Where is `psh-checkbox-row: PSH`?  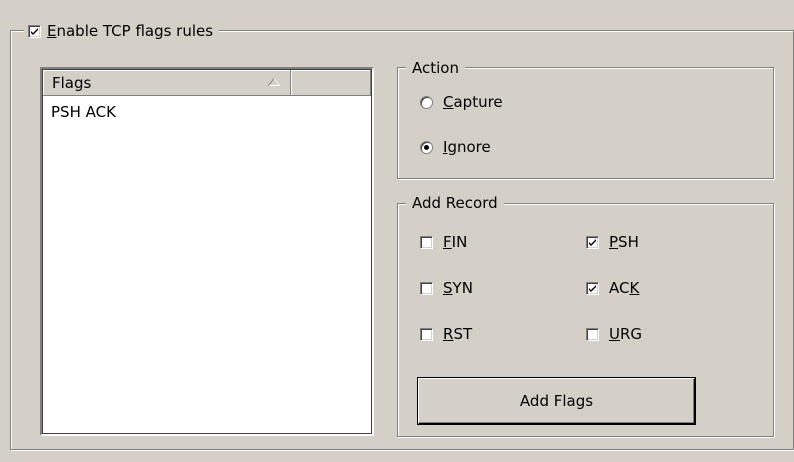 psh-checkbox-row: PSH is located at coordinates (612, 242).